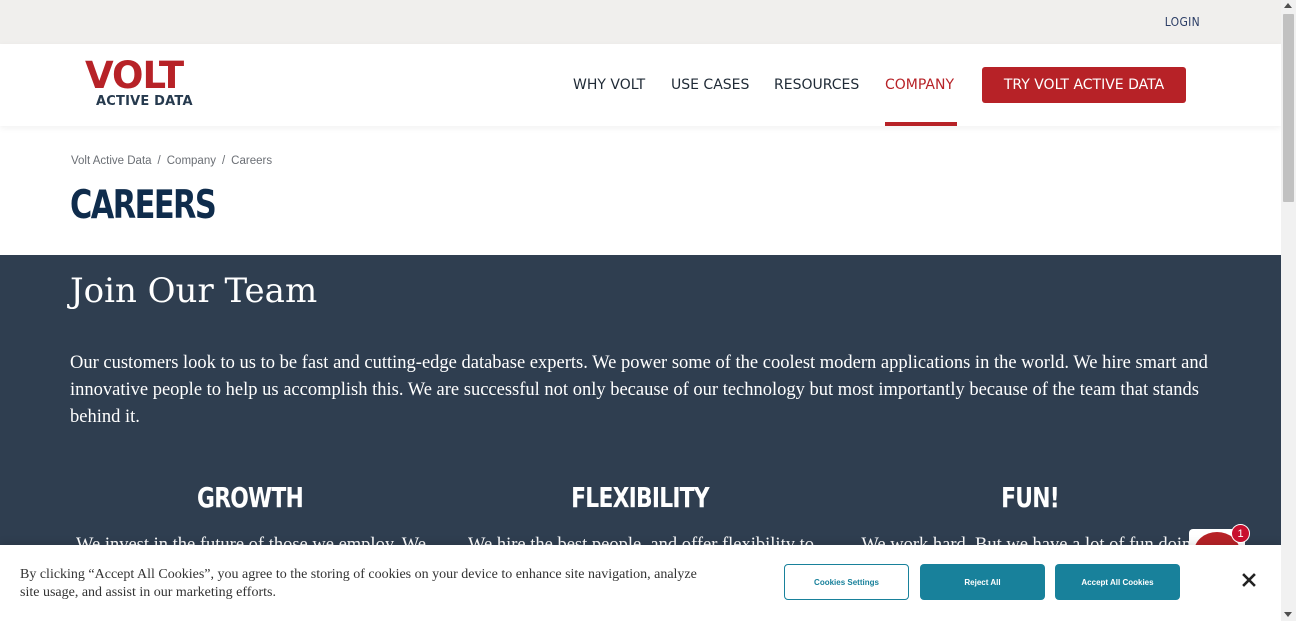 The height and width of the screenshot is (621, 1296). What do you see at coordinates (1288, 614) in the screenshot?
I see `scroll-down-icon` at bounding box center [1288, 614].